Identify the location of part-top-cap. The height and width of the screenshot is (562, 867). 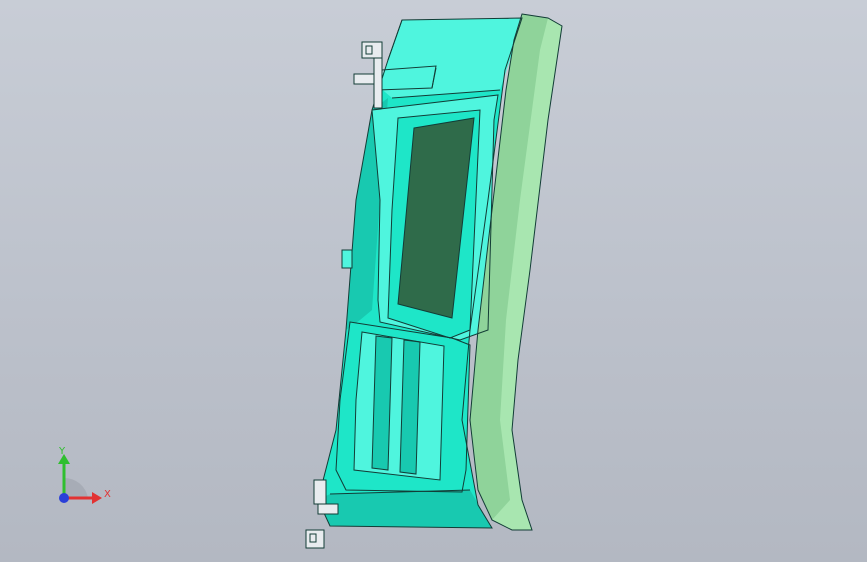
(450, 58).